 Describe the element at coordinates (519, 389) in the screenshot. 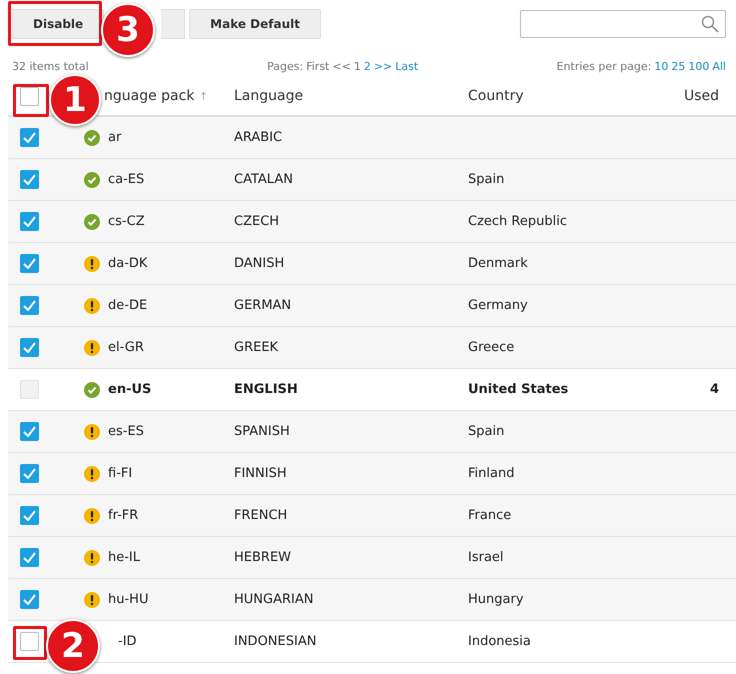

I see `table-cell-text: United States` at that location.